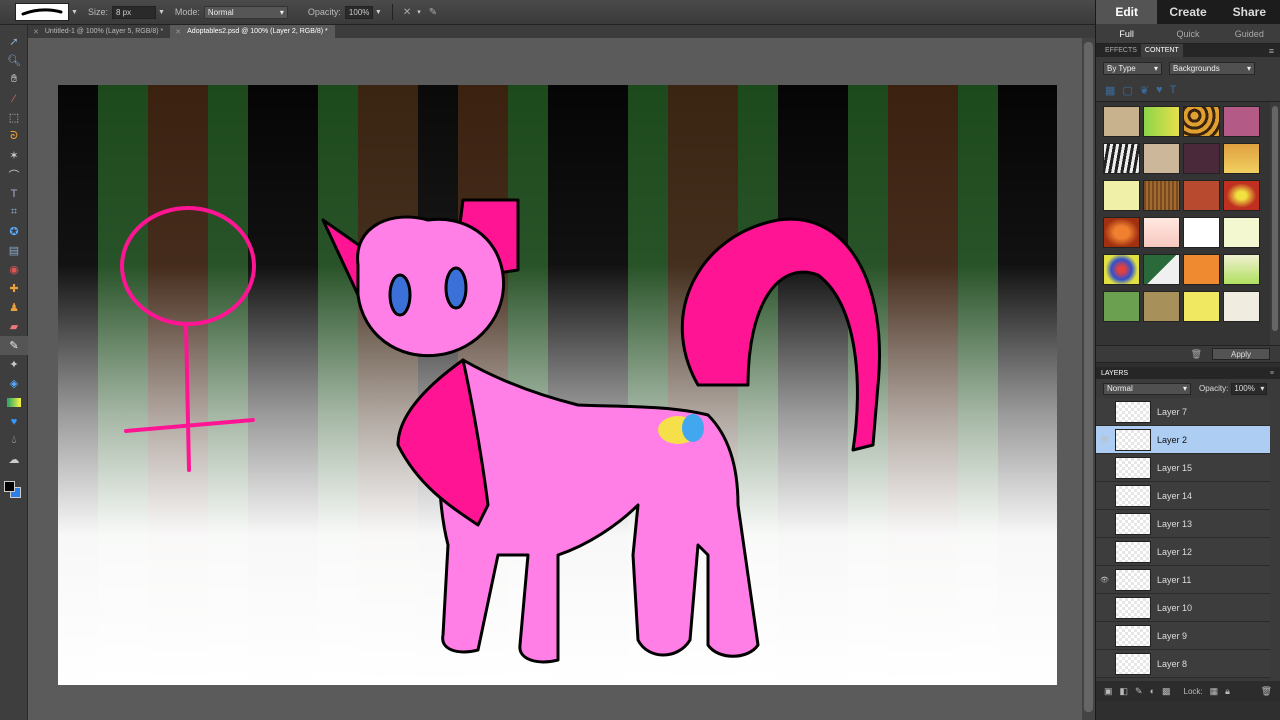 The image size is (1280, 720). What do you see at coordinates (245, 12) in the screenshot?
I see `blend-mode-select: Normal ▾` at bounding box center [245, 12].